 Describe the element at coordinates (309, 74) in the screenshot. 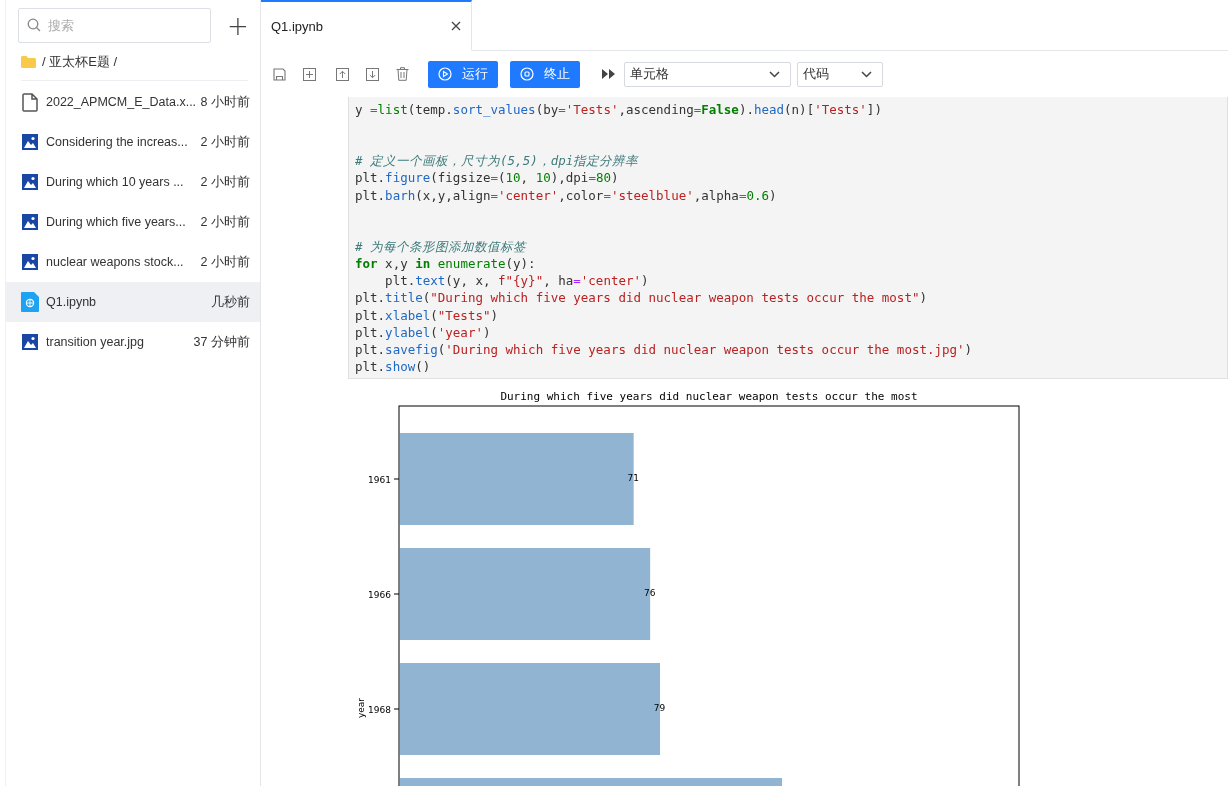

I see `add-cell-icon` at that location.